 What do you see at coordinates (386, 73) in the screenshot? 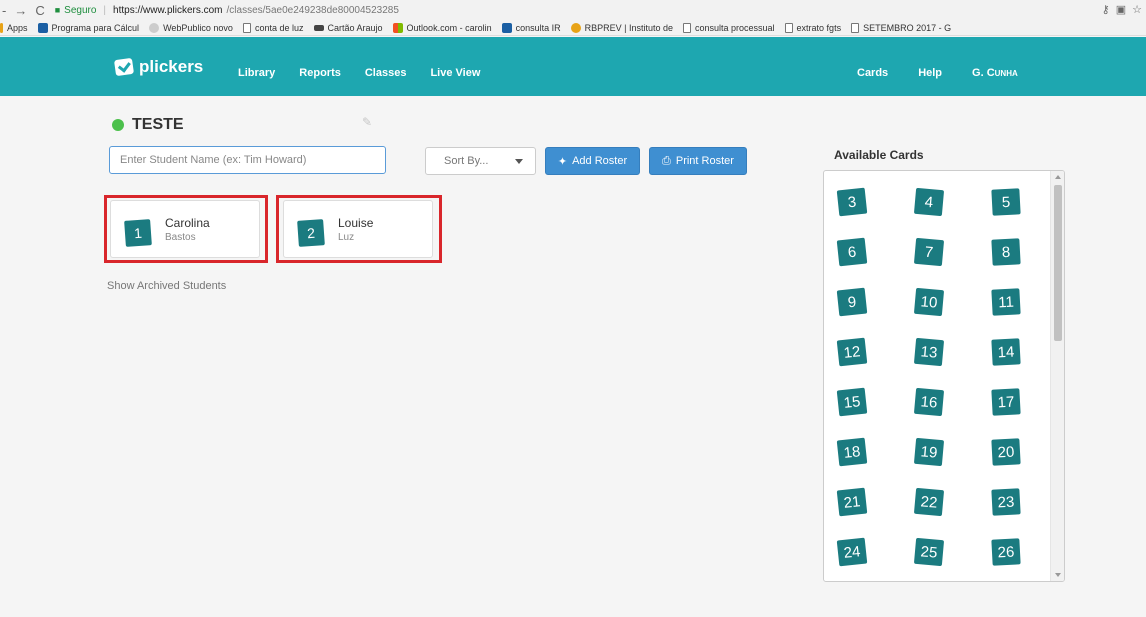
I see `nav-classes: Classes` at bounding box center [386, 73].